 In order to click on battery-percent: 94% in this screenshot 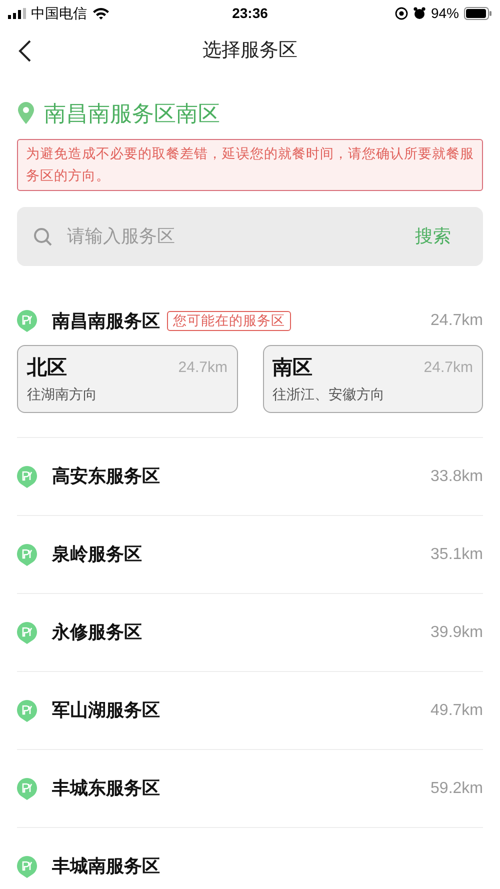, I will do `click(444, 13)`.